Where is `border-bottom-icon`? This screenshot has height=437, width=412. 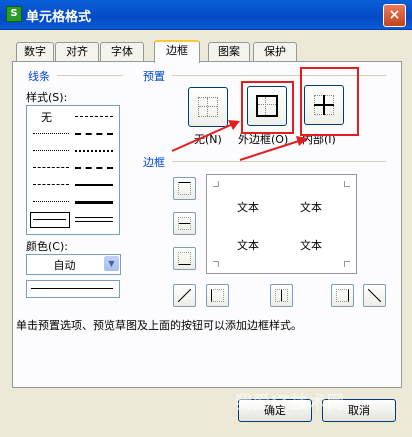 border-bottom-icon is located at coordinates (184, 258).